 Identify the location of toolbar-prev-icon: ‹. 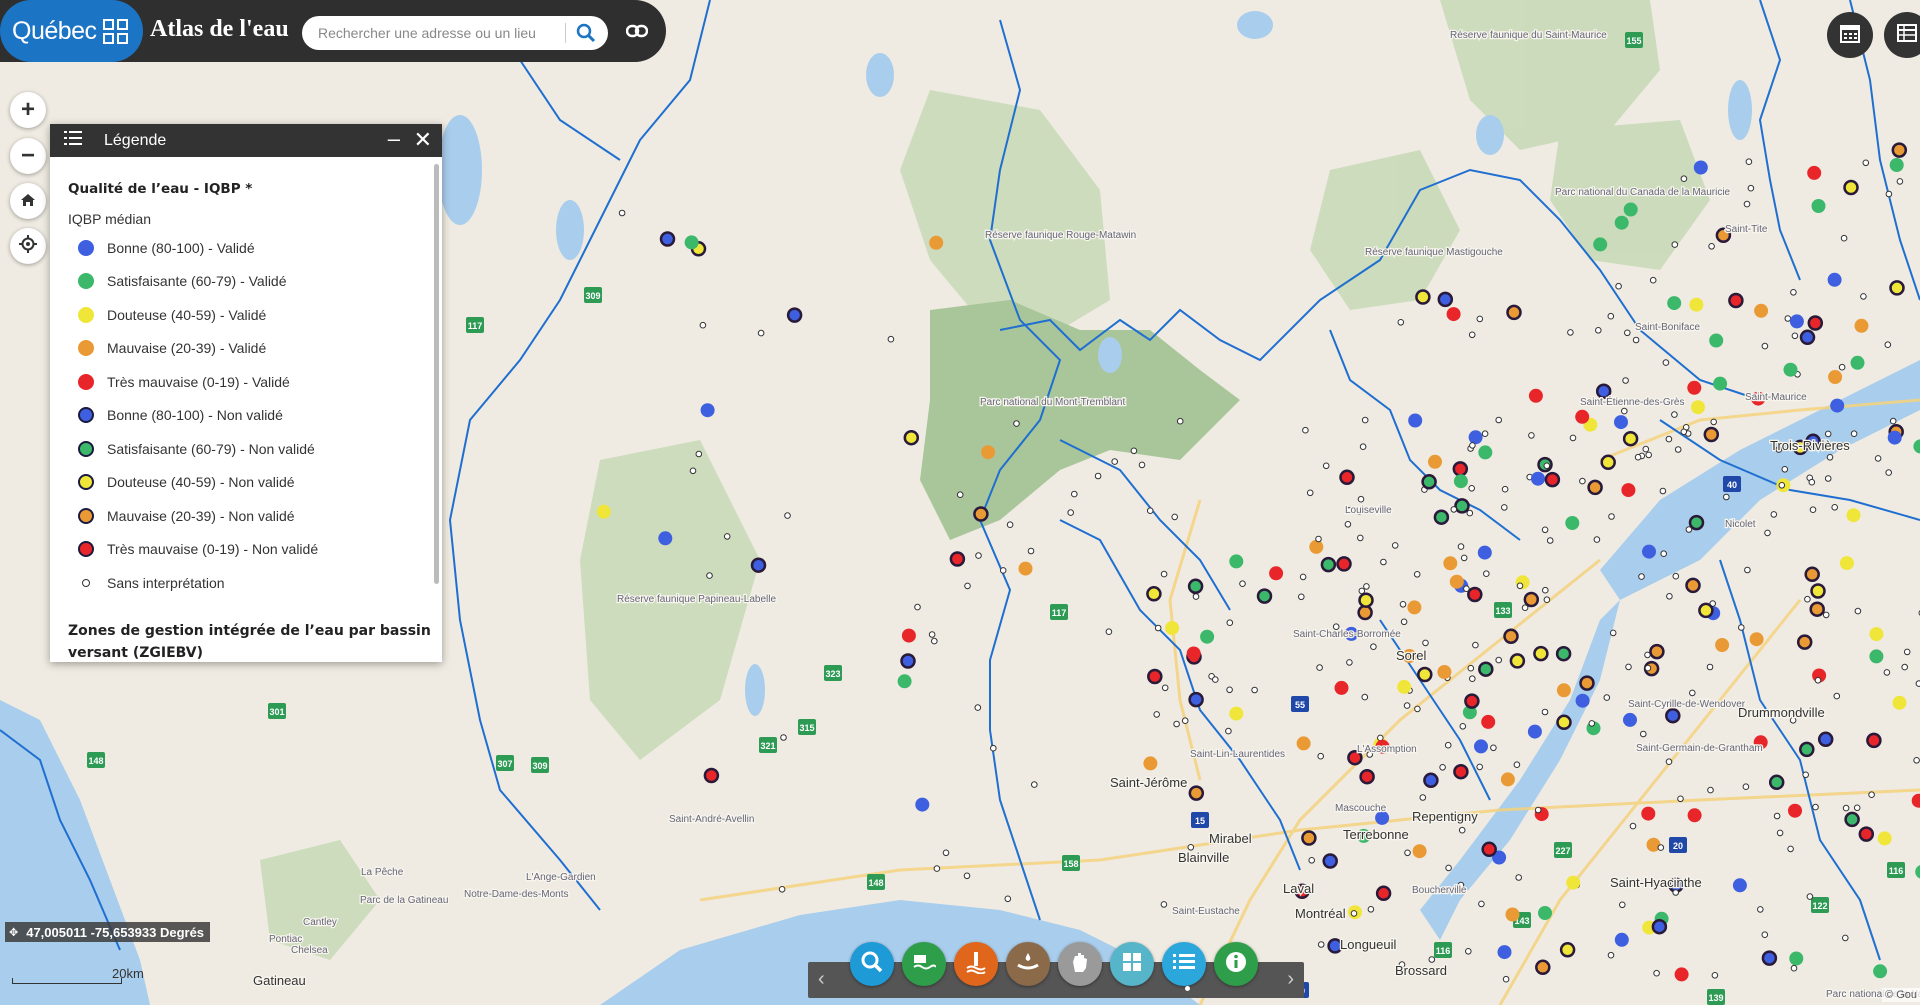
(821, 979).